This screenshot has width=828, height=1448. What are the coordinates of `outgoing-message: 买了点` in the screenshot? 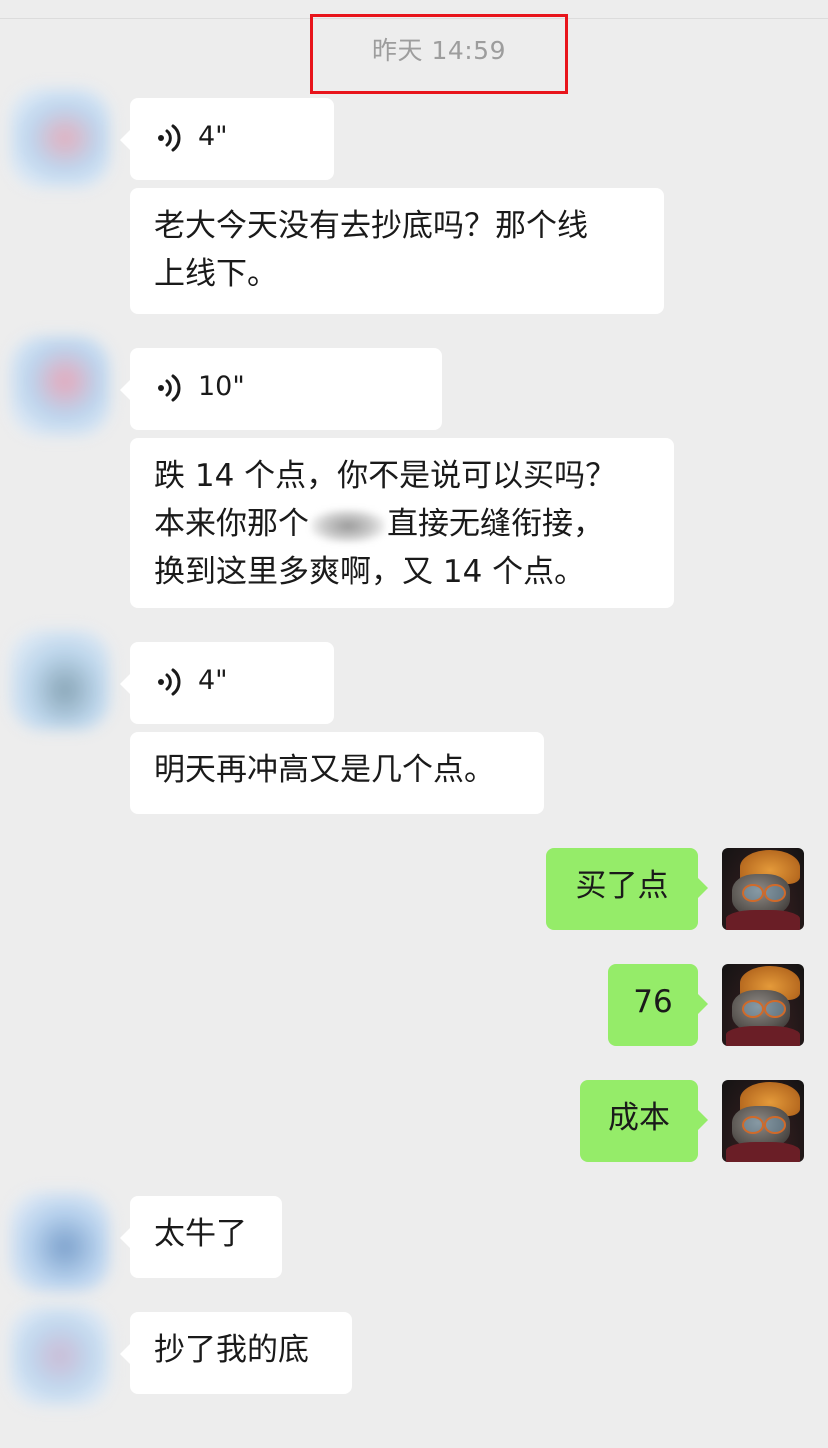 It's located at (627, 889).